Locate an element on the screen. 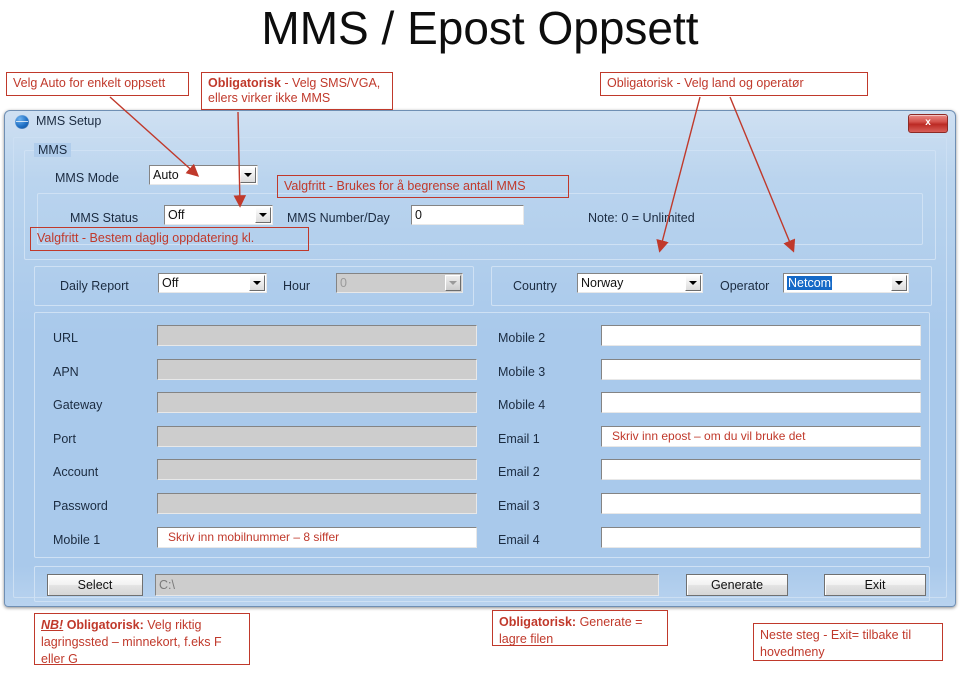 This screenshot has width=960, height=673. field-label-port: Port is located at coordinates (64, 438).